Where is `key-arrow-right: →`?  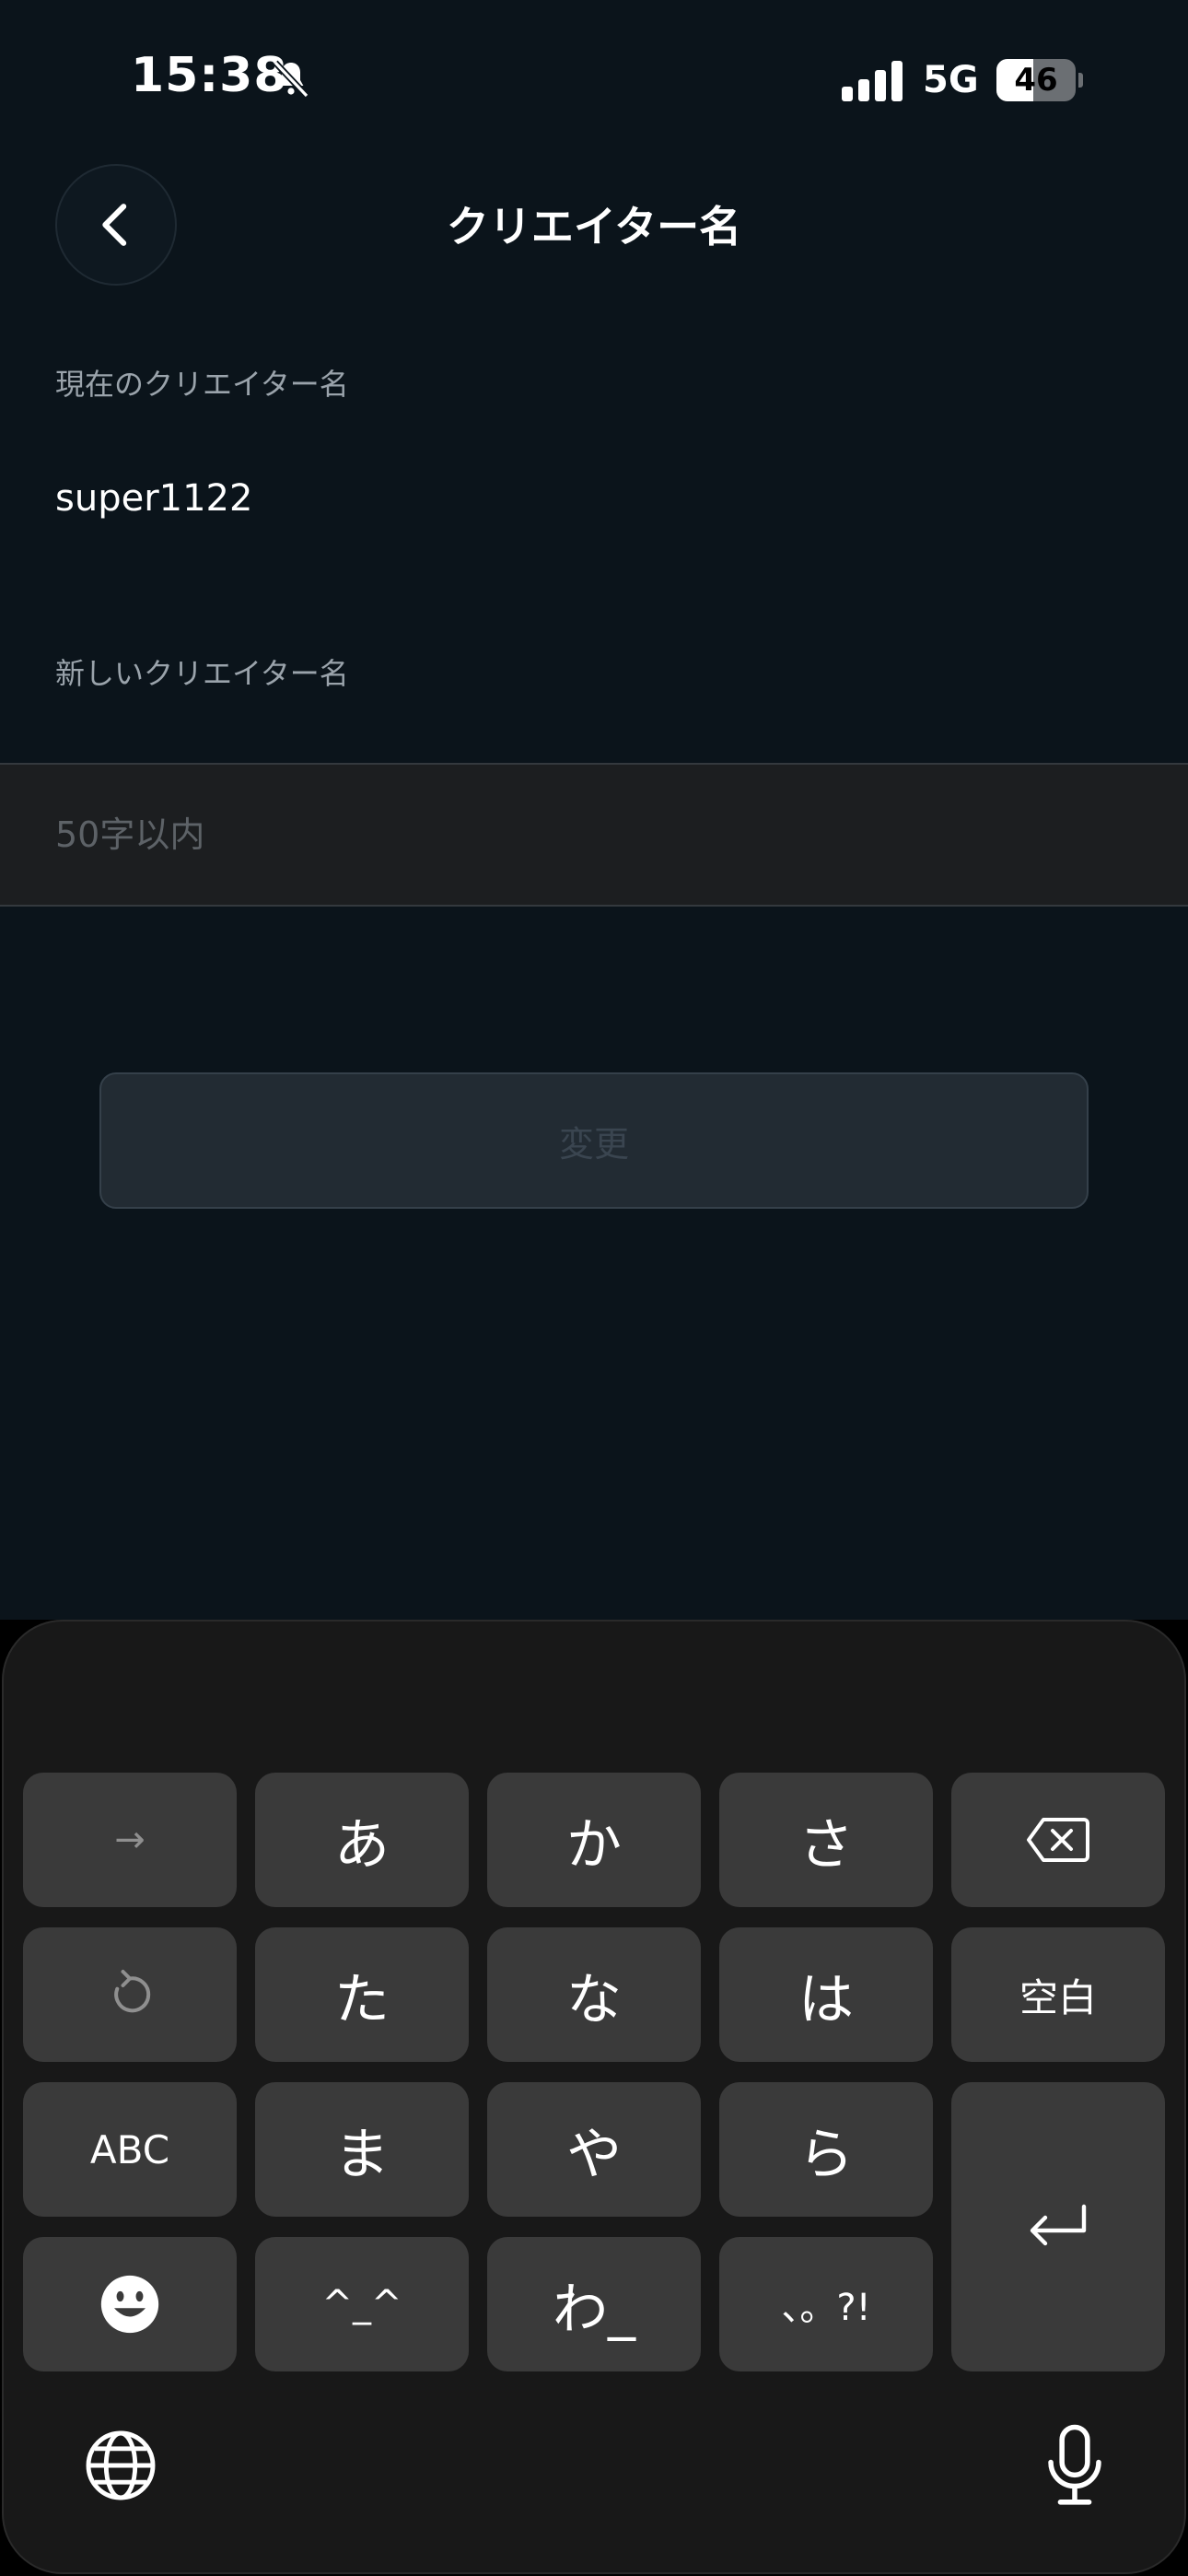
key-arrow-right: → is located at coordinates (130, 1840).